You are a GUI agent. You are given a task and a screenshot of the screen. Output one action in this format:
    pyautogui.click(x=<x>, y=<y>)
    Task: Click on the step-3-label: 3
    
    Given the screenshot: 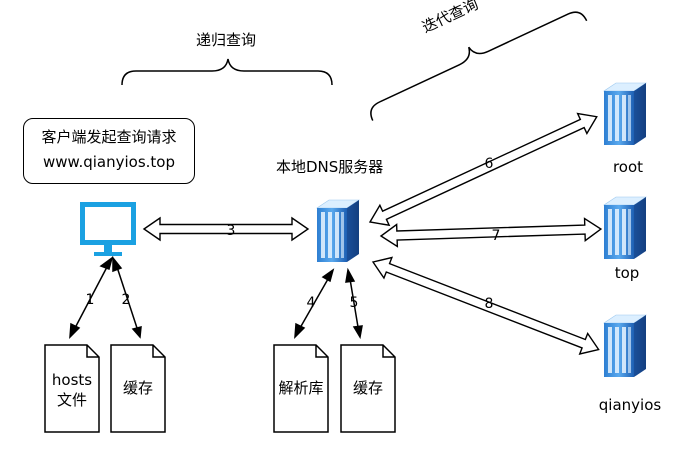 What is the action you would take?
    pyautogui.click(x=231, y=231)
    